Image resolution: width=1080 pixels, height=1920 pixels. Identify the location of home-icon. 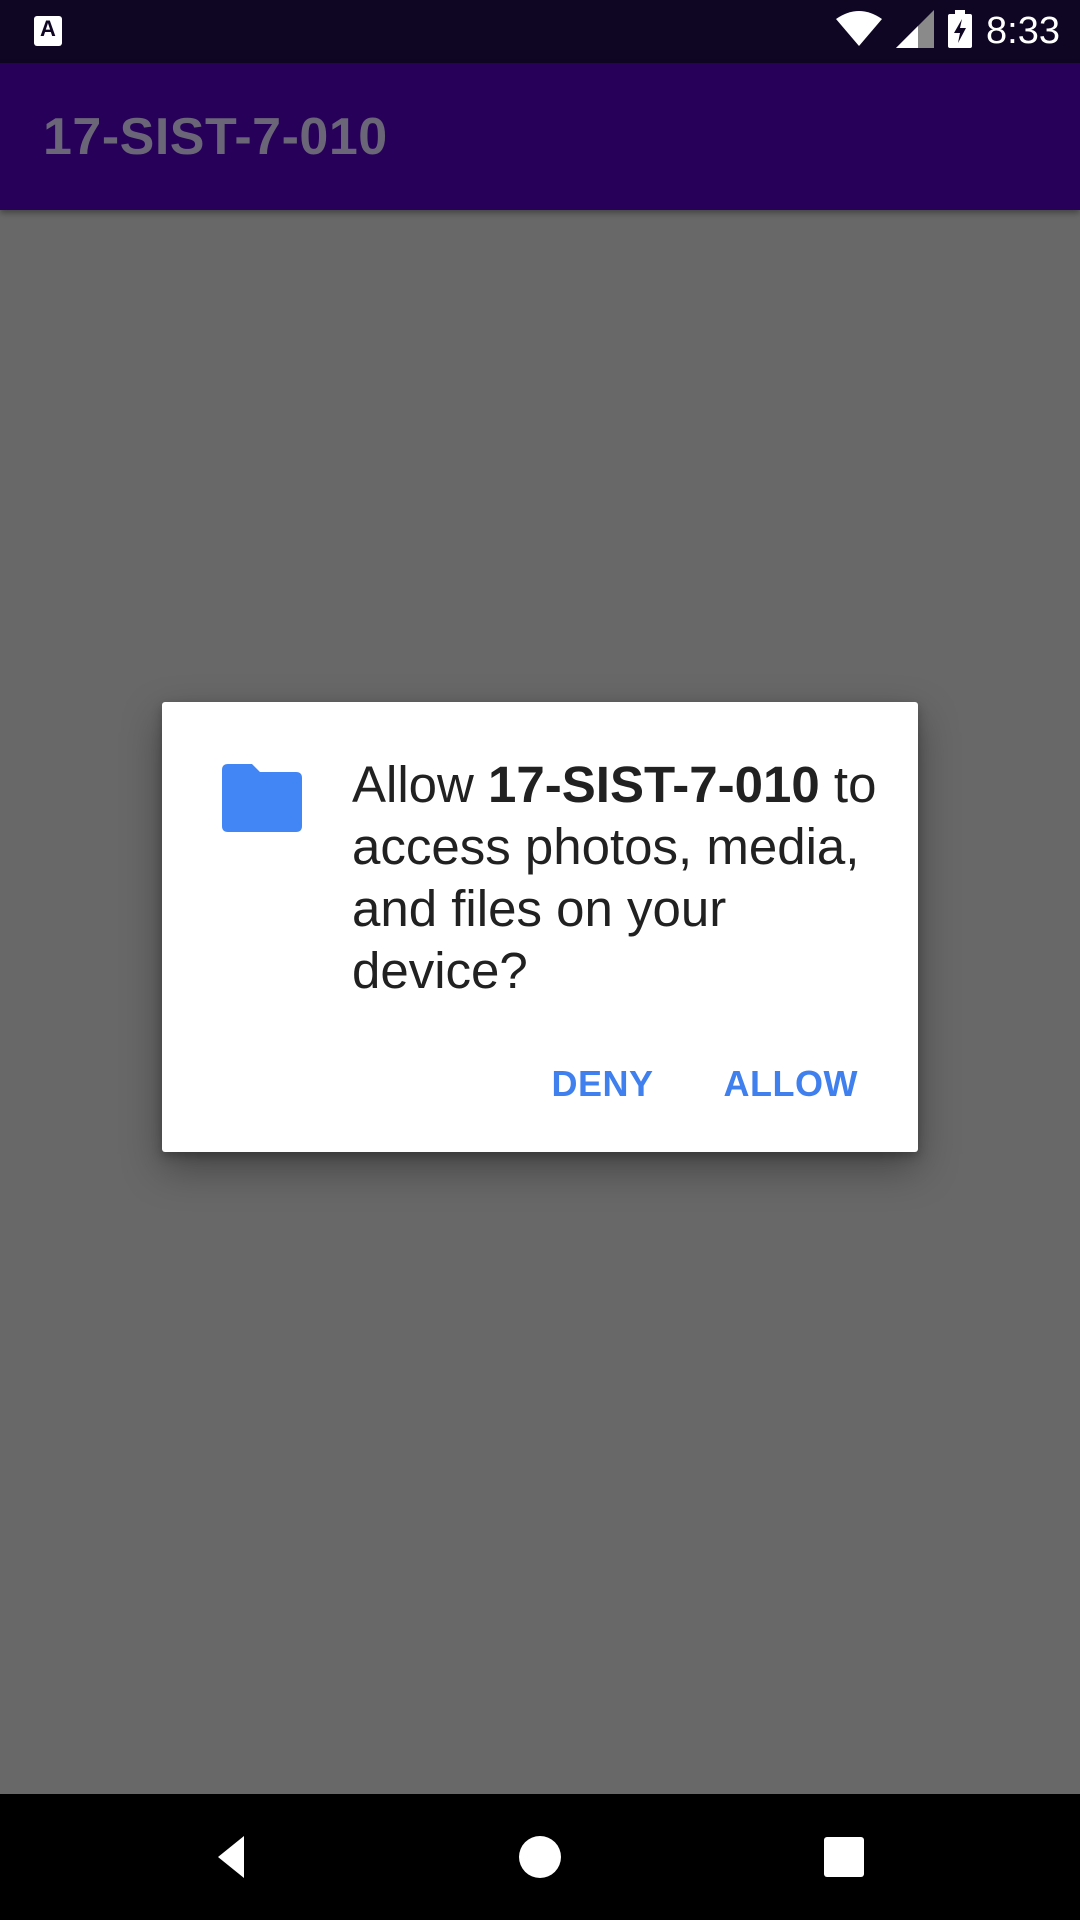
(540, 1857).